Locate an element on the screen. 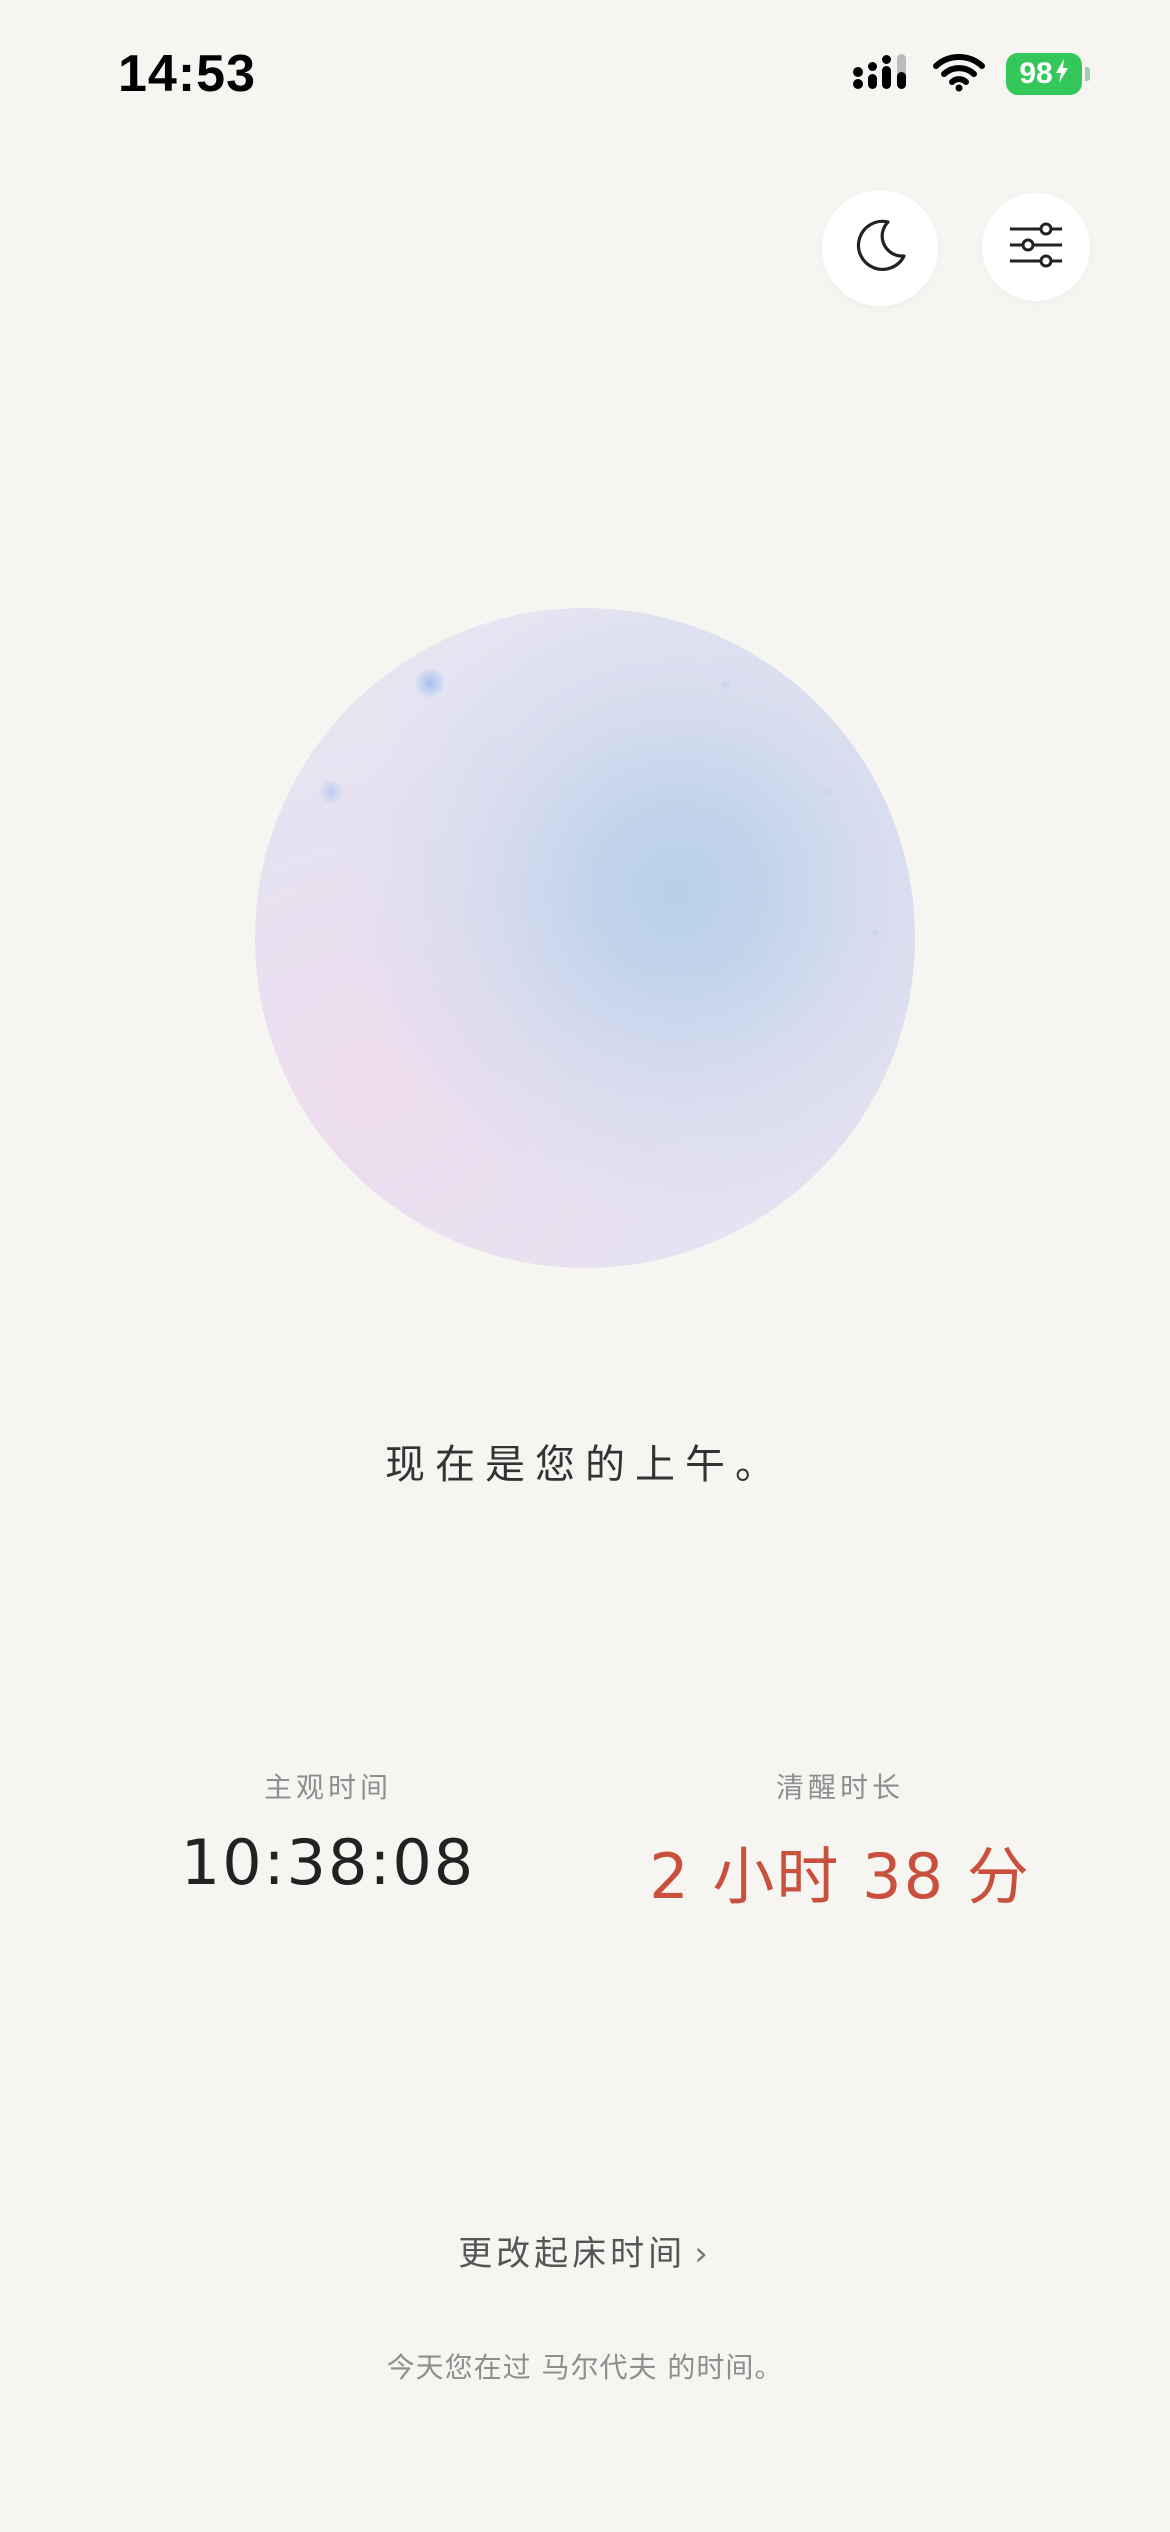  battery-cap is located at coordinates (1087, 74).